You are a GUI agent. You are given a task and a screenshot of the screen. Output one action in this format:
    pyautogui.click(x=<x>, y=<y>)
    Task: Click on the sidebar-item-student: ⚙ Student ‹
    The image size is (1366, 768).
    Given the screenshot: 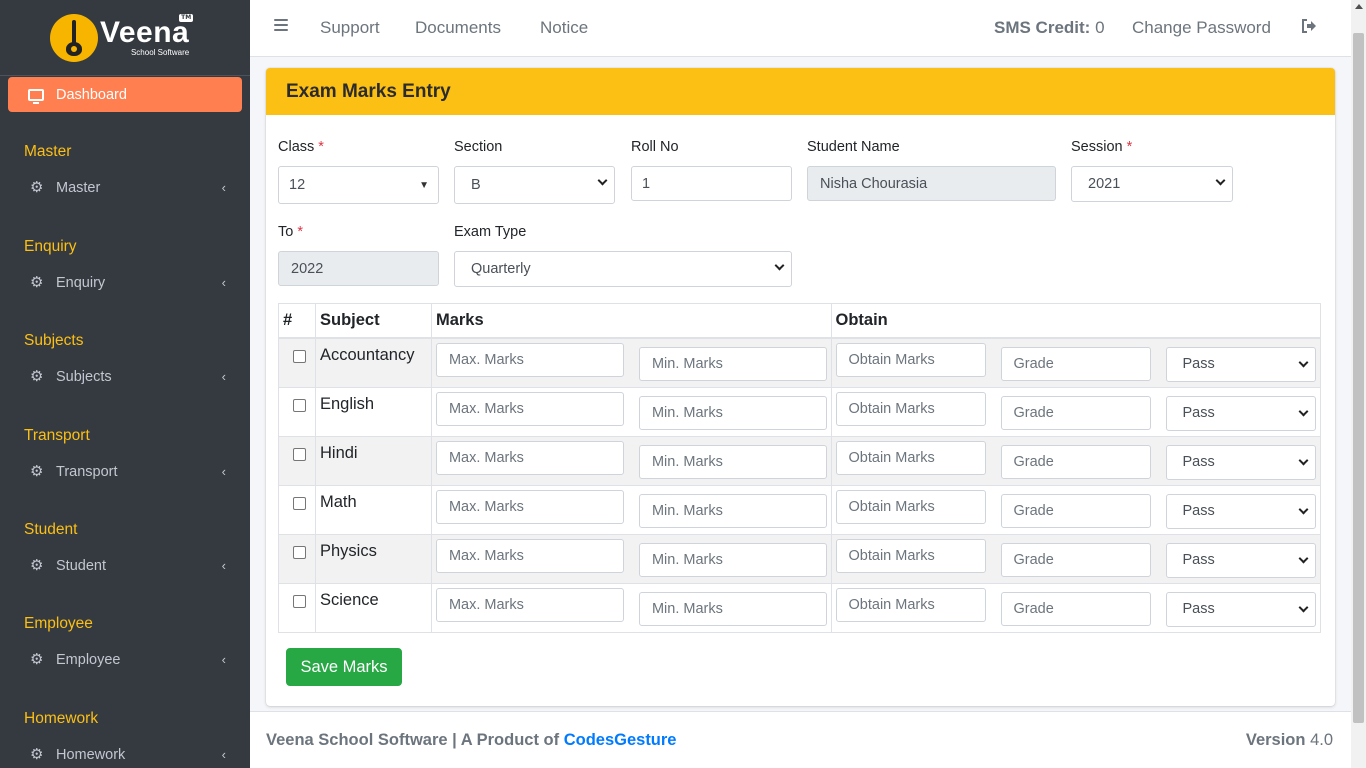 What is the action you would take?
    pyautogui.click(x=125, y=566)
    